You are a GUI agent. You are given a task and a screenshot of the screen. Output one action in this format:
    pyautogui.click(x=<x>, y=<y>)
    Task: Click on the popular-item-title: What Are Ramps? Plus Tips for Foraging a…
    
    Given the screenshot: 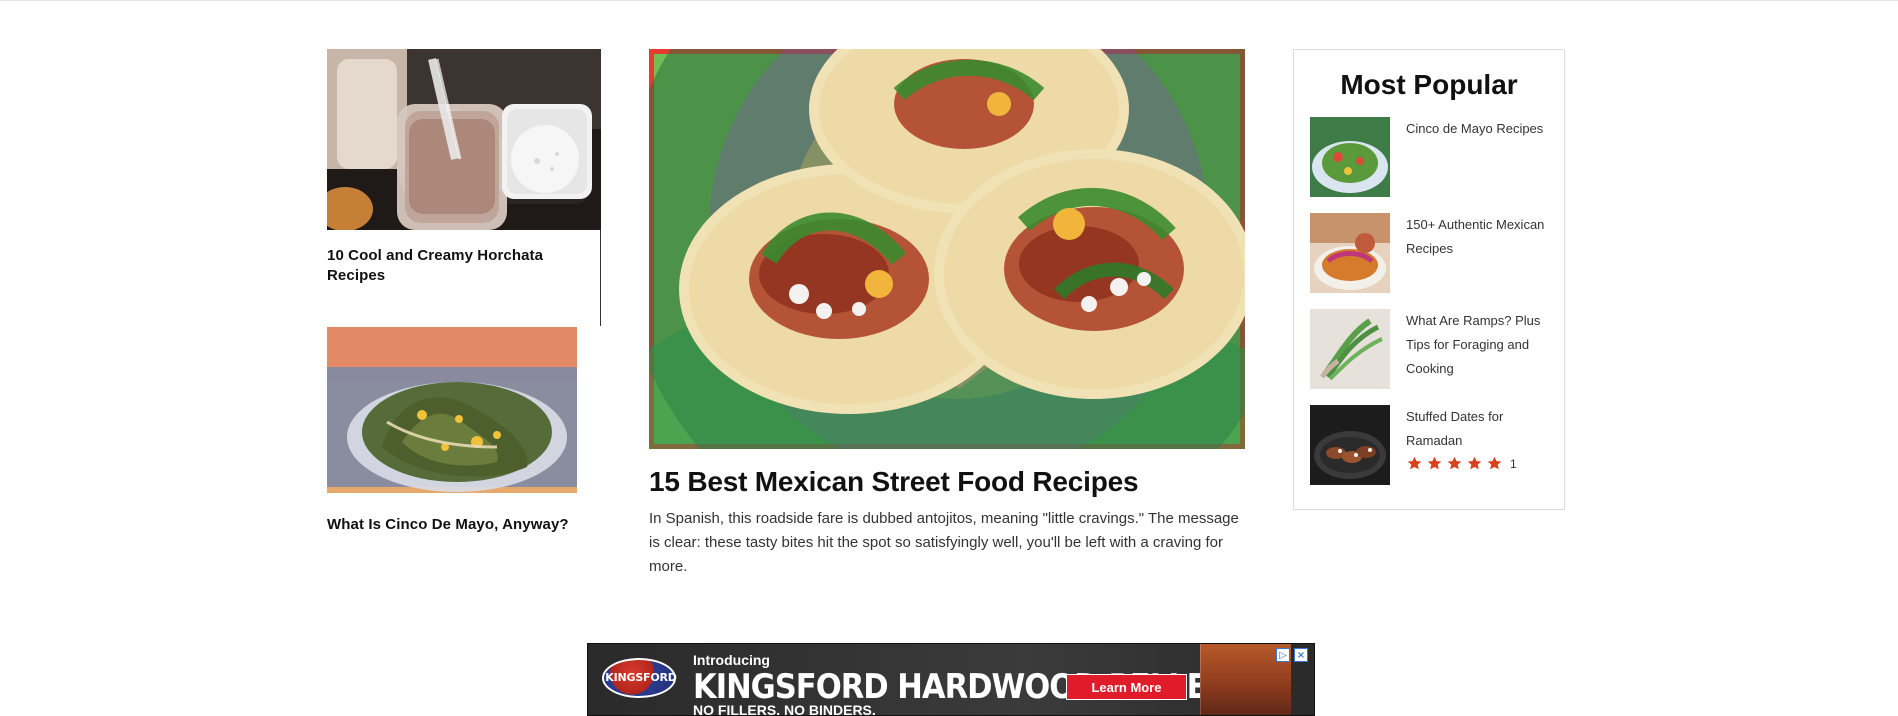 What is the action you would take?
    pyautogui.click(x=1478, y=345)
    